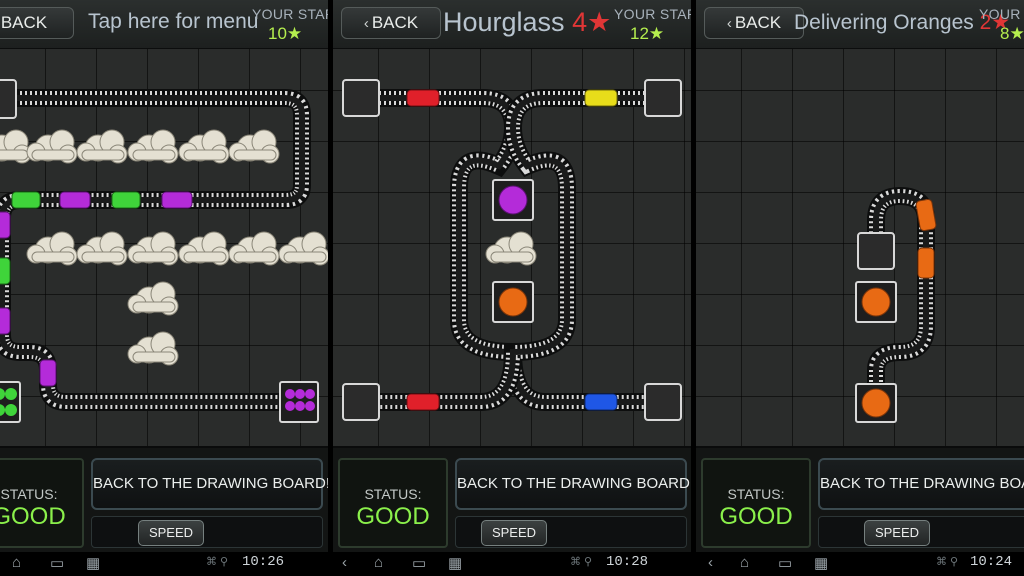  I want to click on back-button: BACK, so click(37, 23).